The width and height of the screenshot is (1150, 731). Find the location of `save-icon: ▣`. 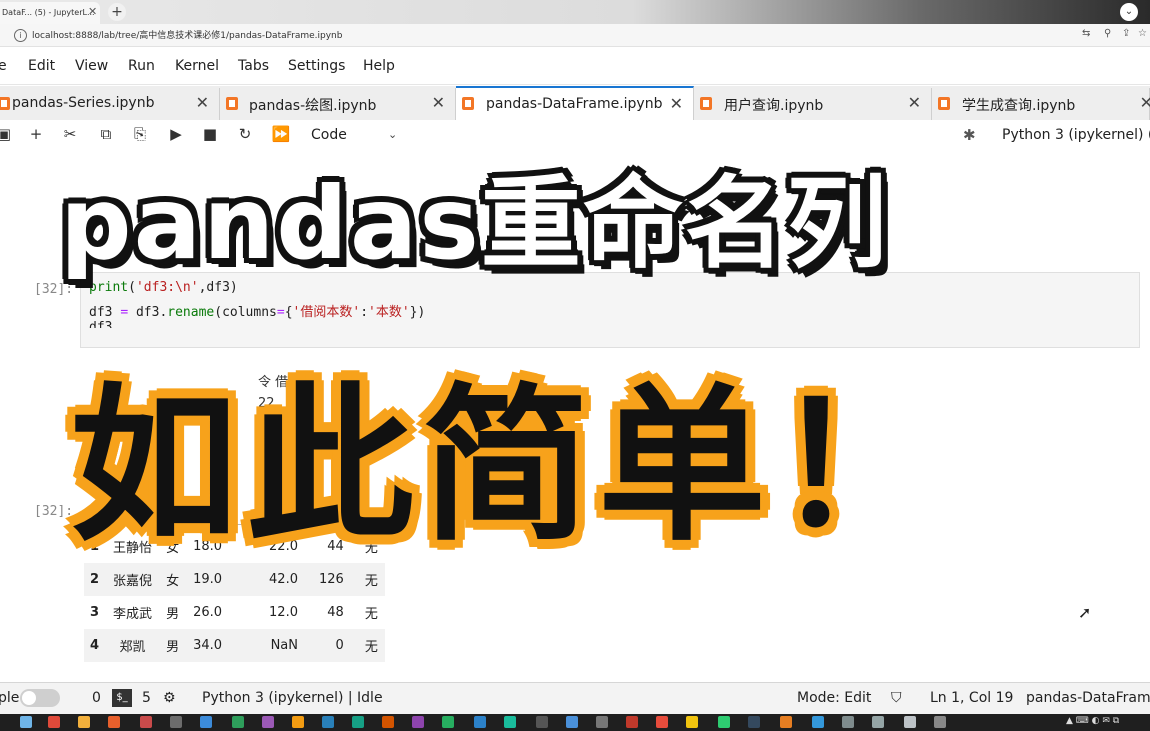

save-icon: ▣ is located at coordinates (7, 134).